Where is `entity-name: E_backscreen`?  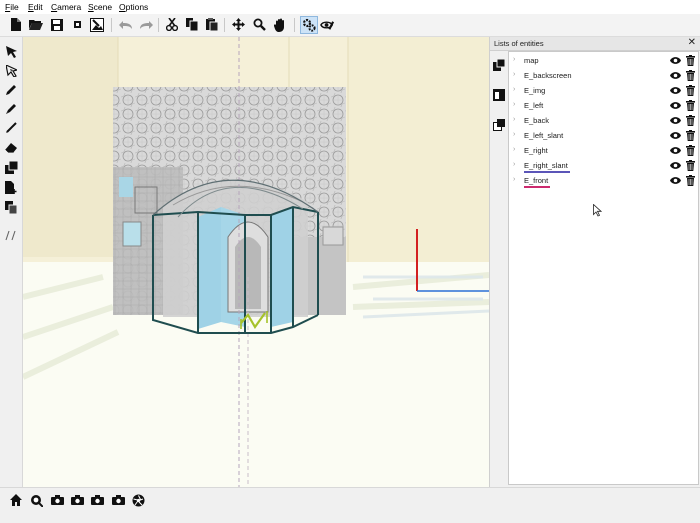 entity-name: E_backscreen is located at coordinates (548, 75).